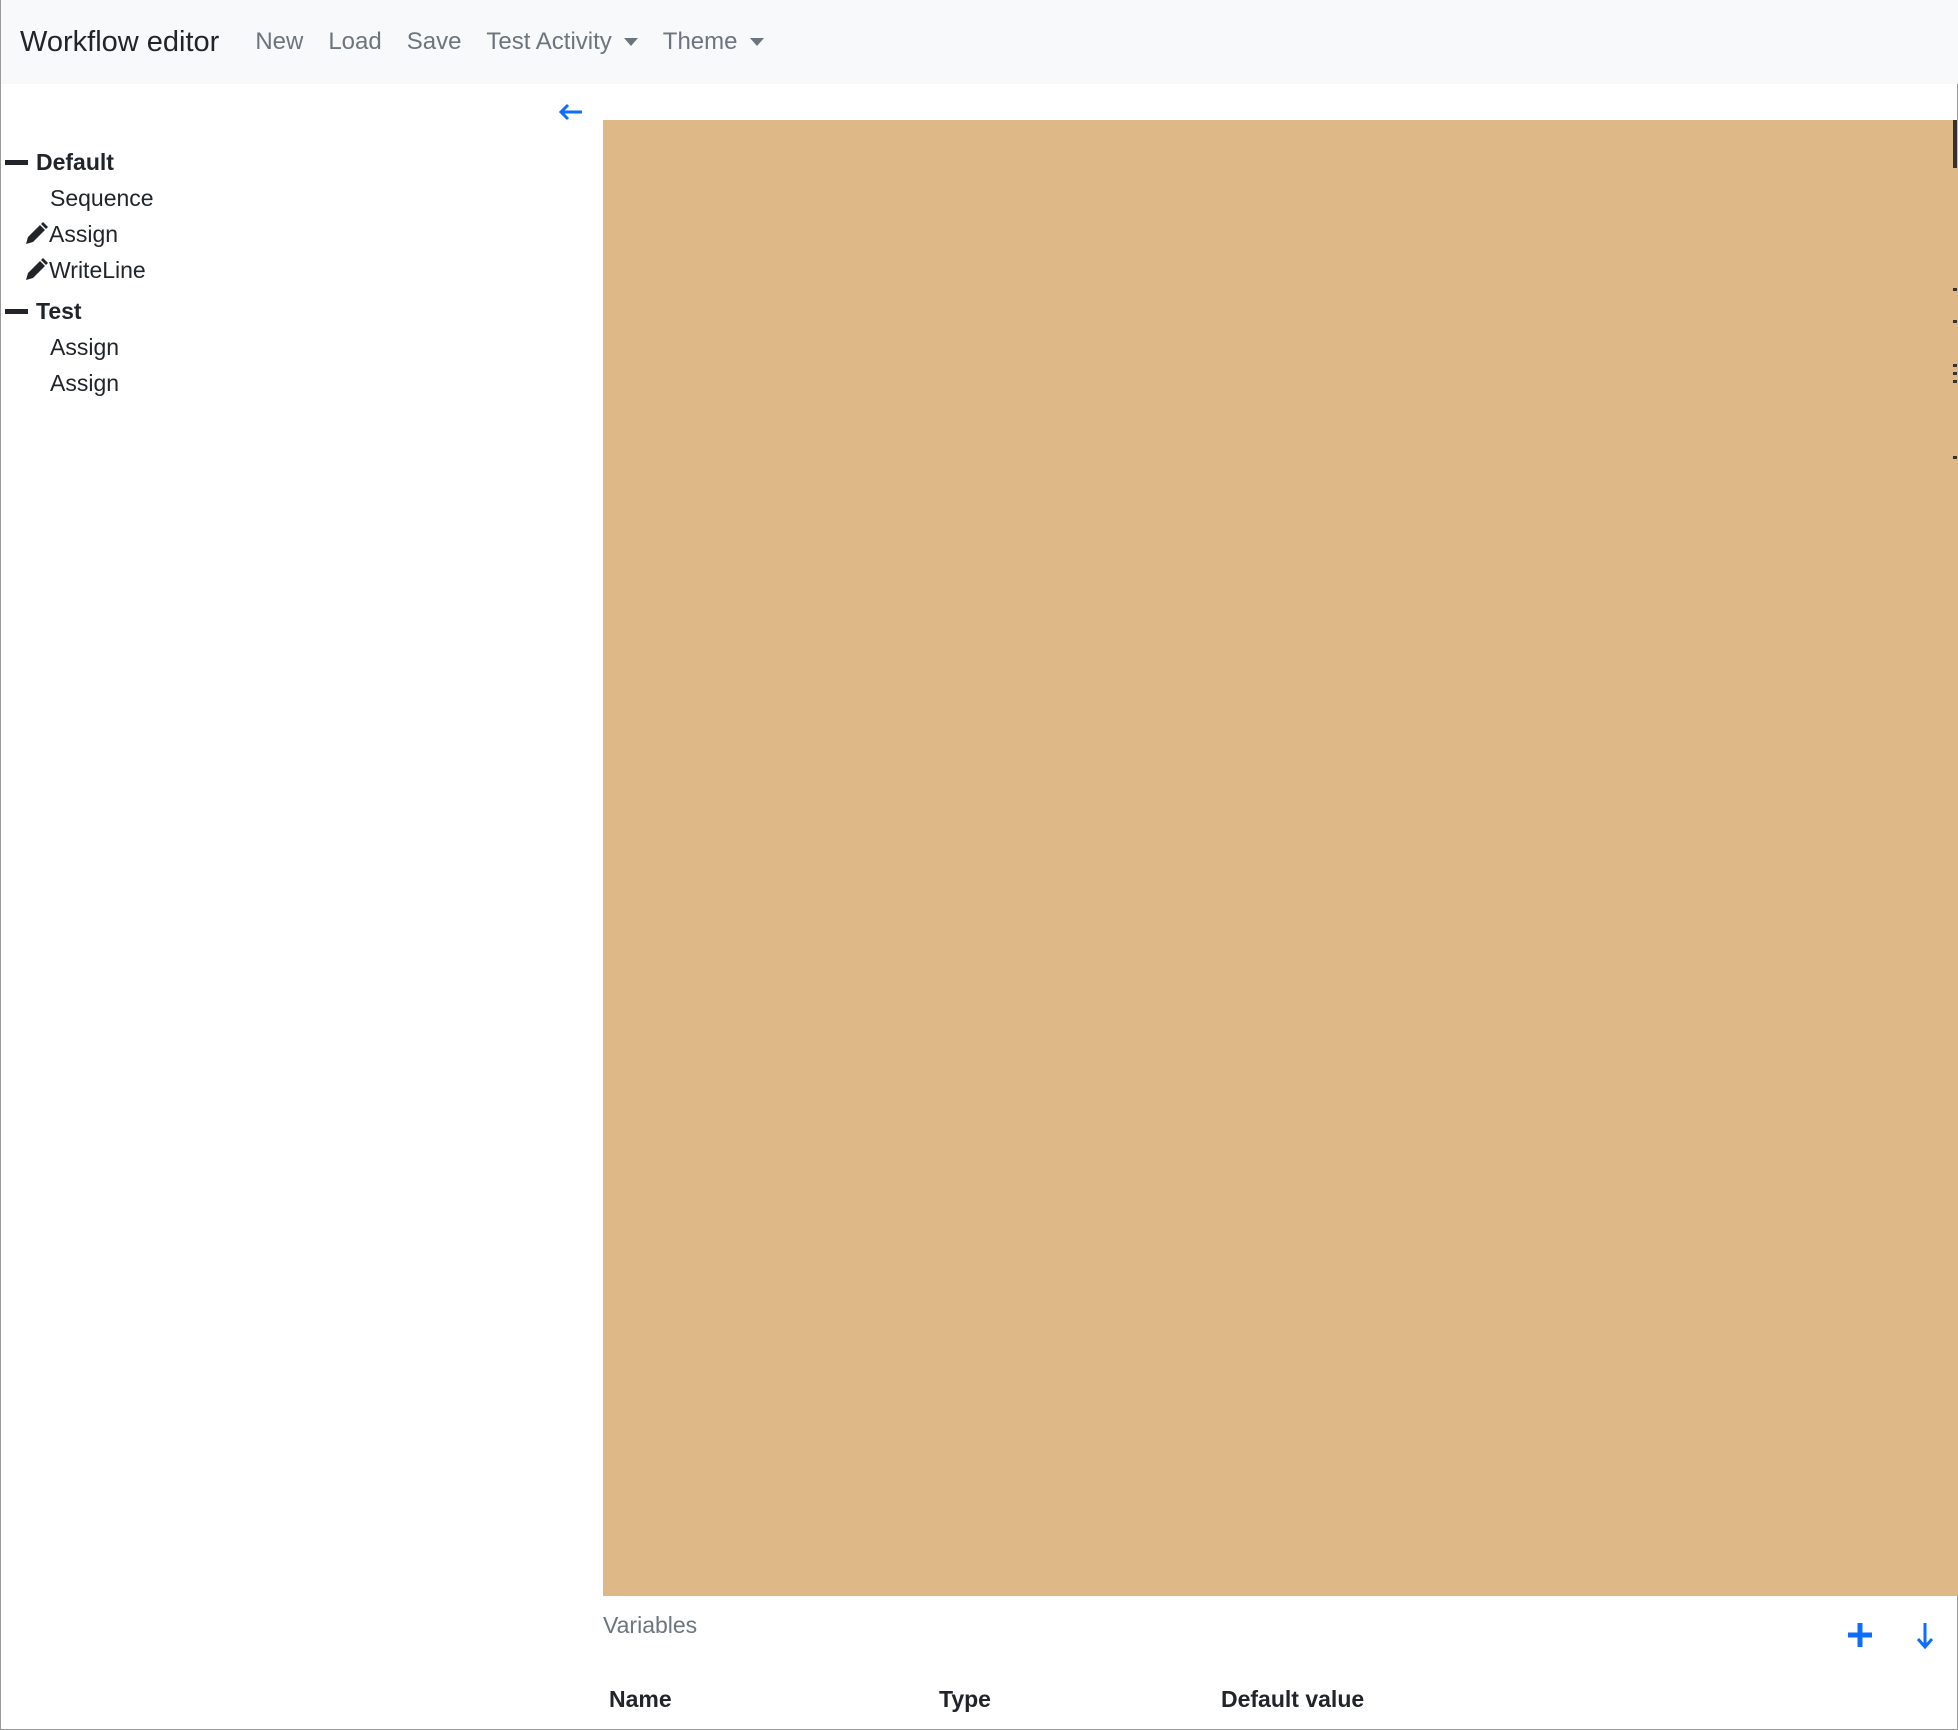 The height and width of the screenshot is (1730, 1958). What do you see at coordinates (965, 1699) in the screenshot?
I see `column-header-type: Type` at bounding box center [965, 1699].